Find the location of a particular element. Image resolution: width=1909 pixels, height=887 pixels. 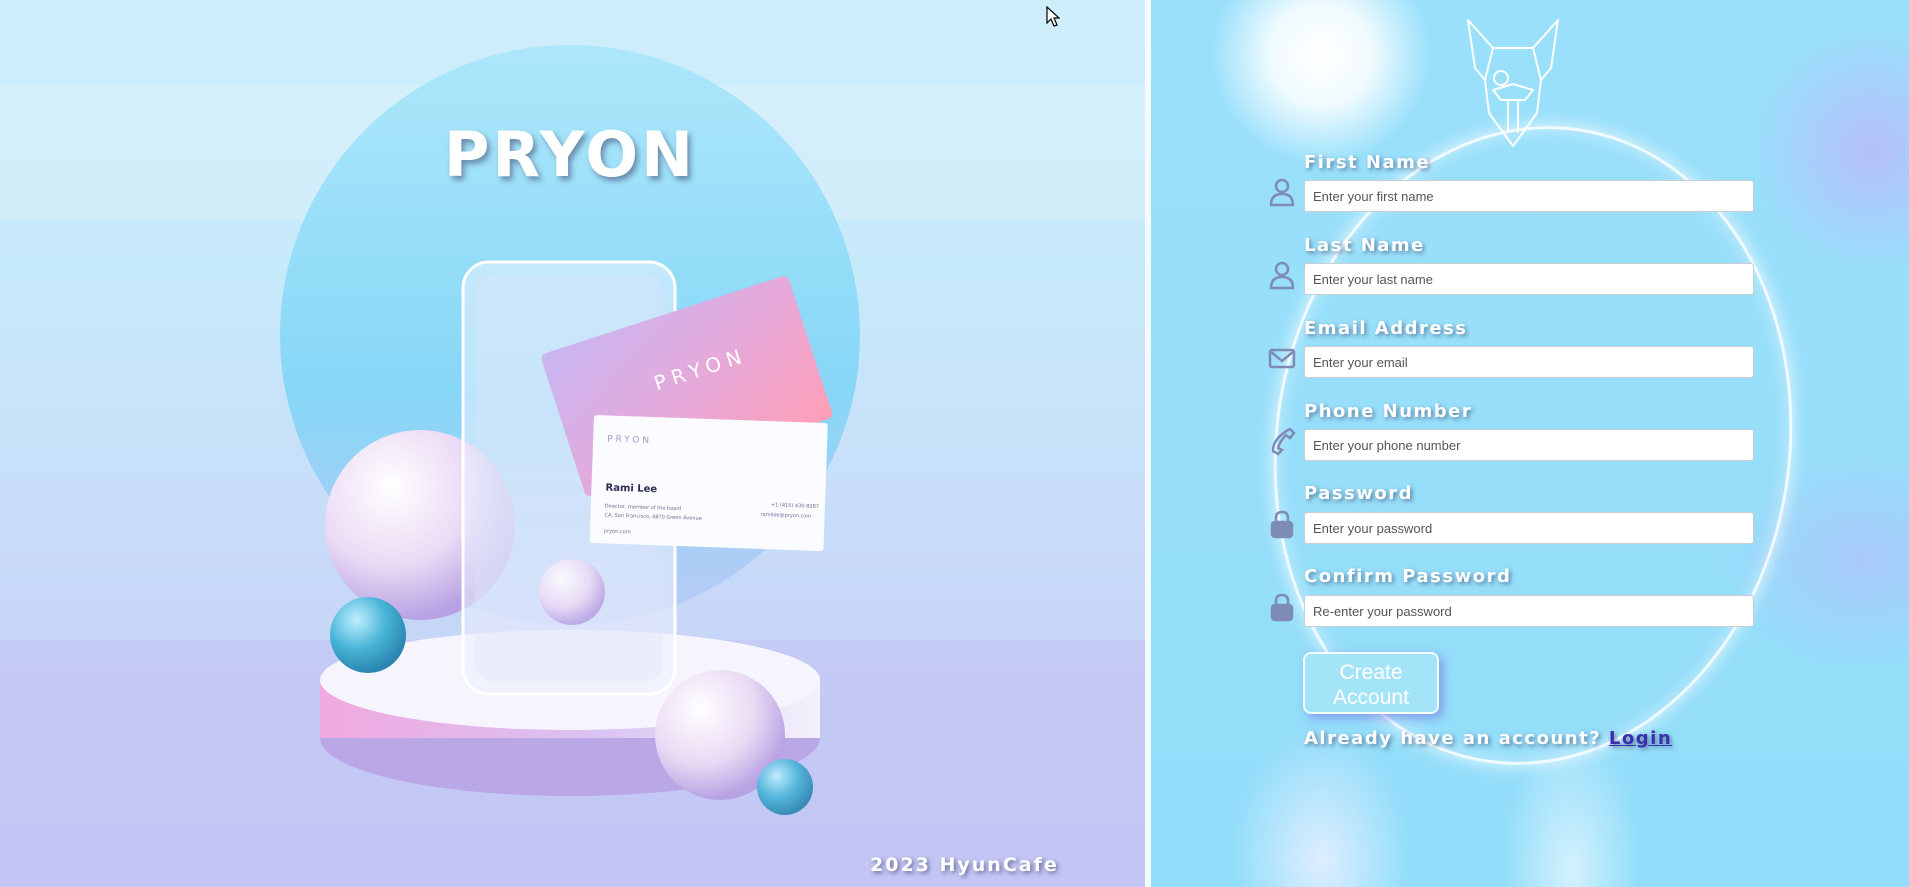

phone-icon is located at coordinates (1283, 441).